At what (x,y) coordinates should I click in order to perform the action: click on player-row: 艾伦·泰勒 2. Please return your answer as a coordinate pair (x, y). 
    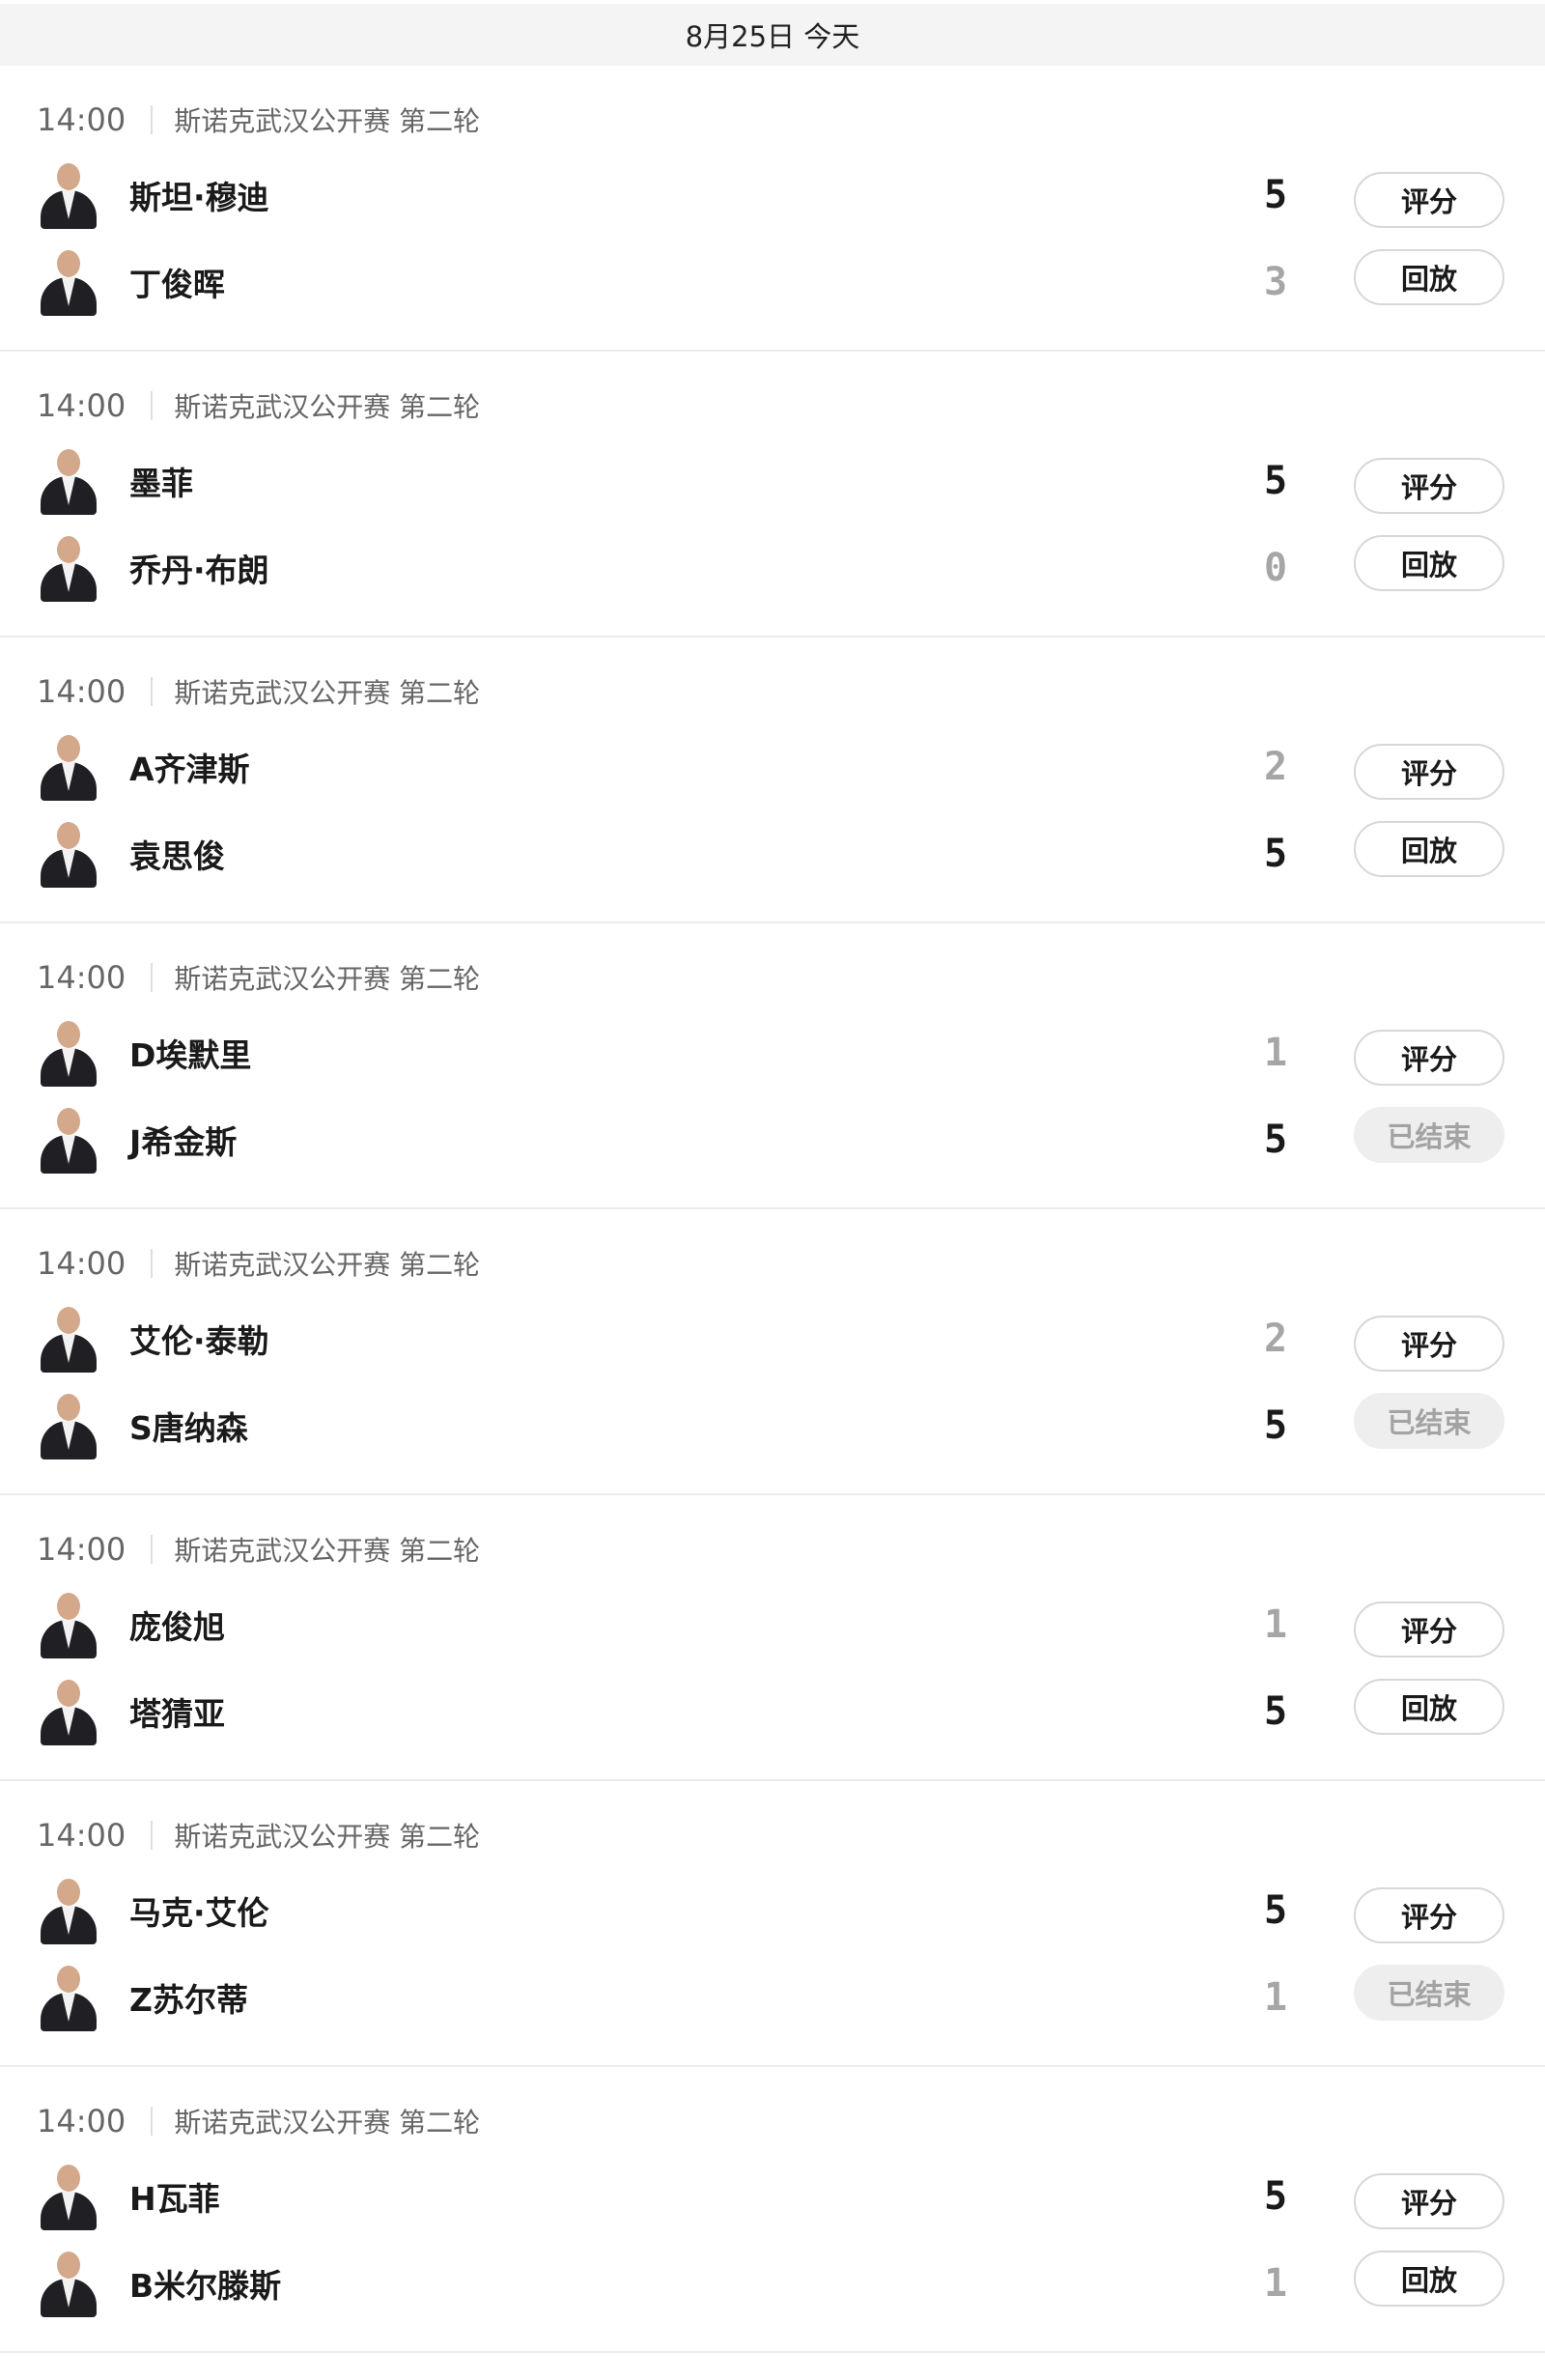
    Looking at the image, I should click on (790, 1339).